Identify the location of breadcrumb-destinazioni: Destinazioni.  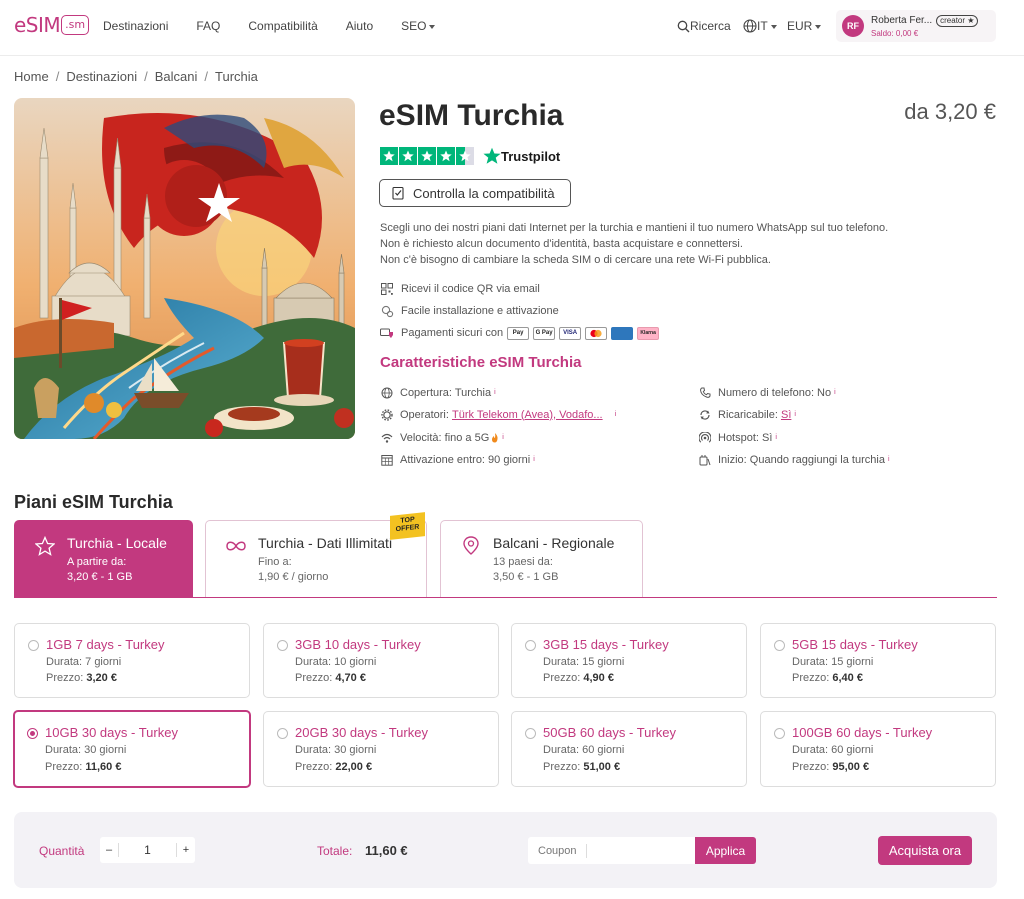
(101, 76).